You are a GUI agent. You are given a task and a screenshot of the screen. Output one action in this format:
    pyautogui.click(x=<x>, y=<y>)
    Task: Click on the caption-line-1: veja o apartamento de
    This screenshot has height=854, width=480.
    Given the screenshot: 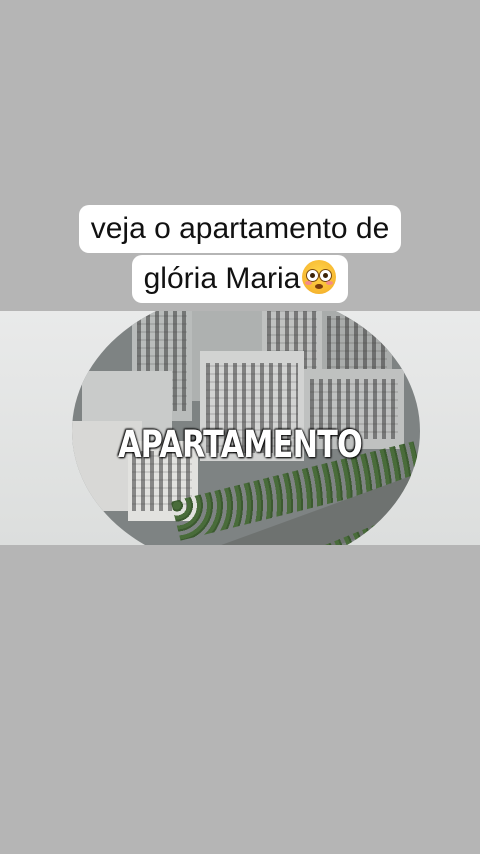 What is the action you would take?
    pyautogui.click(x=240, y=229)
    